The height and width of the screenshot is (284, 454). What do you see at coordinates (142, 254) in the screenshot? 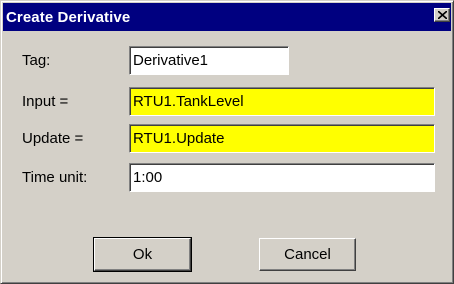
I see `ok-button: Ok` at bounding box center [142, 254].